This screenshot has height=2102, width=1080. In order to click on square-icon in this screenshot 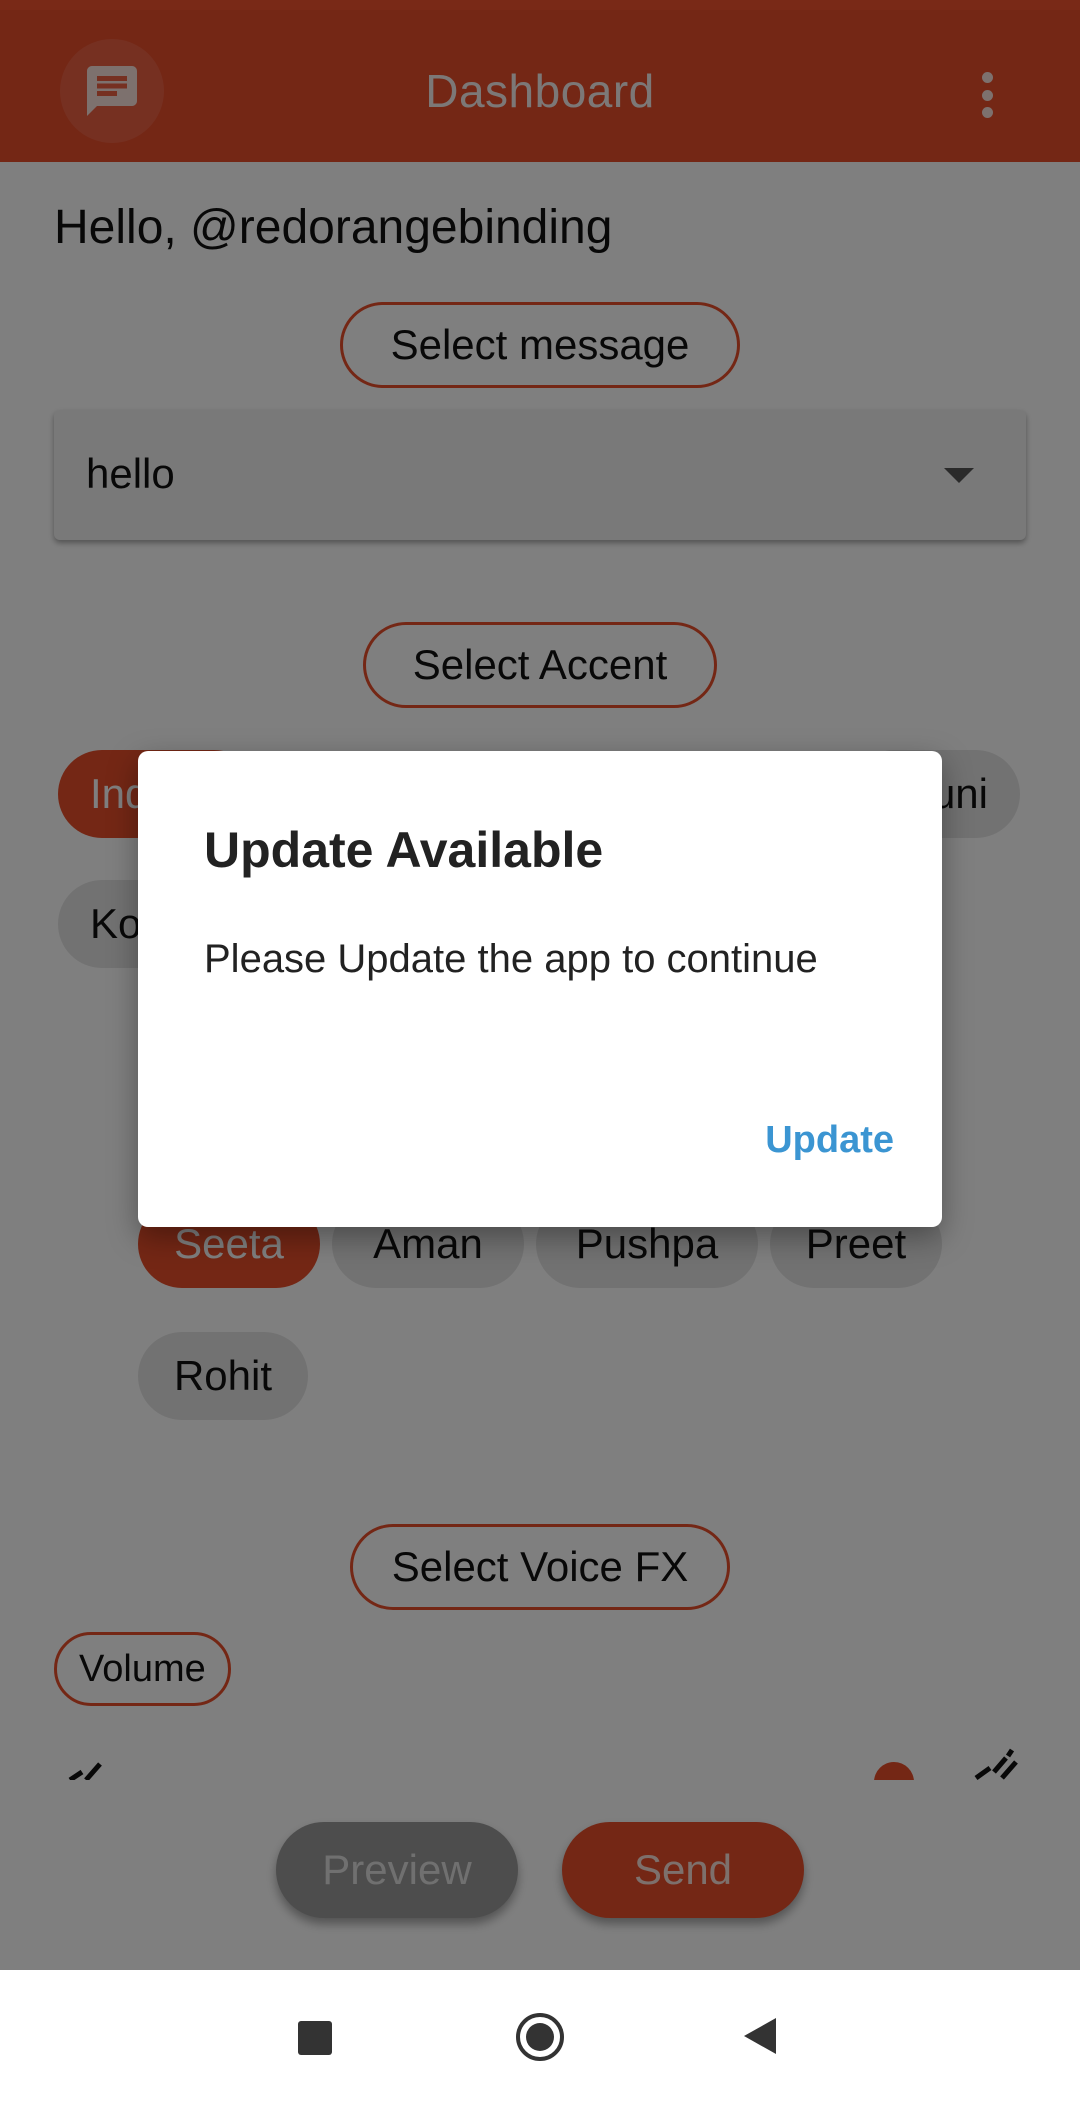, I will do `click(315, 2038)`.